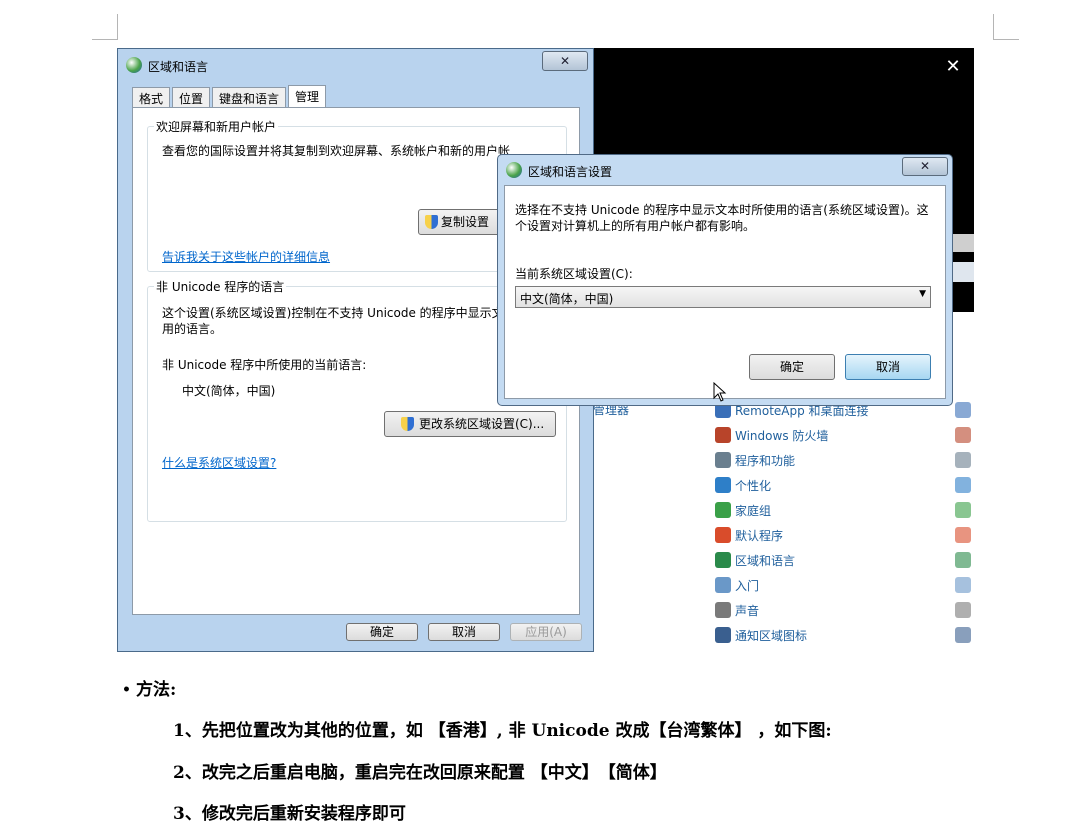 This screenshot has height=828, width=1073. What do you see at coordinates (723, 510) in the screenshot?
I see `homegroup-icon` at bounding box center [723, 510].